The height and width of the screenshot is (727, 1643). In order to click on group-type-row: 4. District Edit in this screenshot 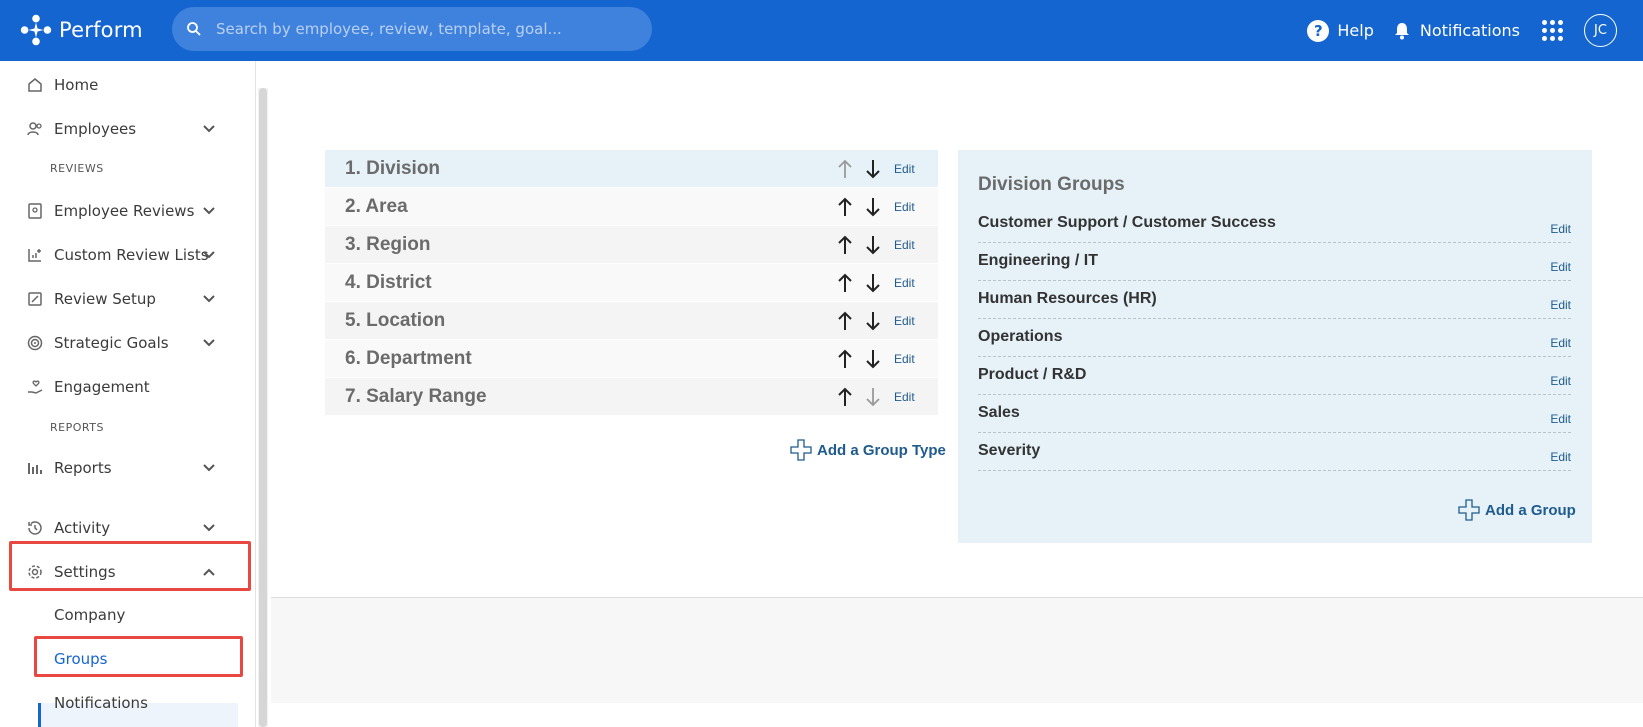, I will do `click(631, 283)`.